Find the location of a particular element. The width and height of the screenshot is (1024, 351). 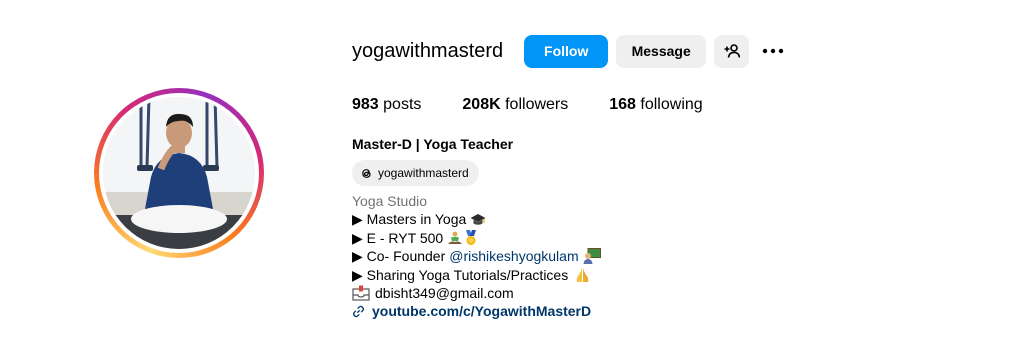

mention-link: @rishikeshyogkulam is located at coordinates (513, 256).